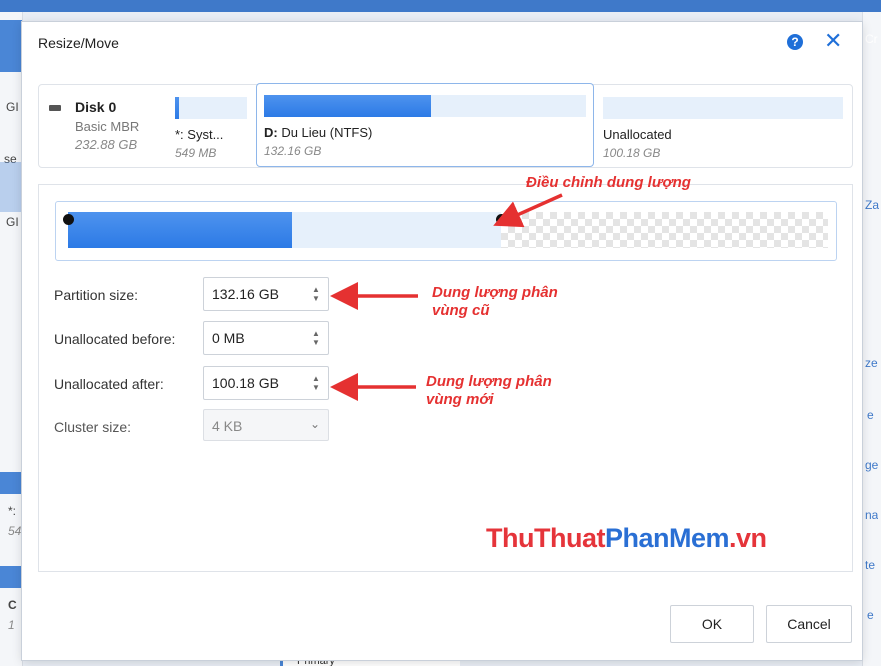 This screenshot has width=881, height=666. Describe the element at coordinates (446, 297) in the screenshot. I see `annotation-arrows` at that location.